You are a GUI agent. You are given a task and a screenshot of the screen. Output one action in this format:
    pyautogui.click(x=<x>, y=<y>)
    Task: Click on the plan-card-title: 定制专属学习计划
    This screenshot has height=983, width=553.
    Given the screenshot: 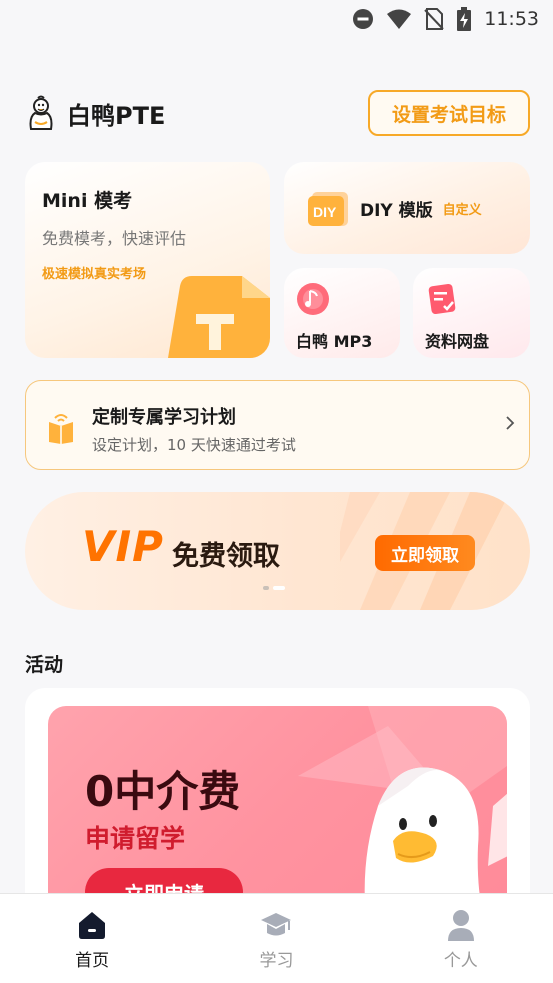 What is the action you would take?
    pyautogui.click(x=164, y=417)
    